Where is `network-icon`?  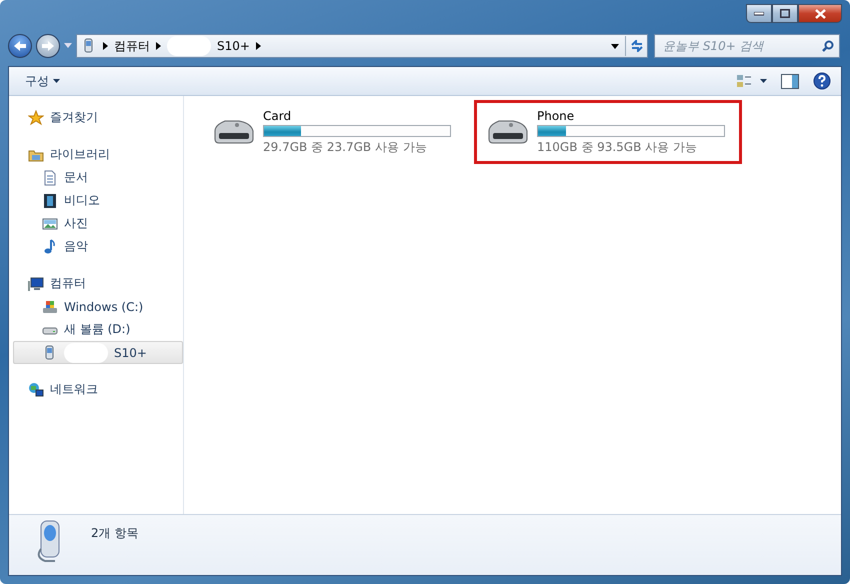
network-icon is located at coordinates (36, 390).